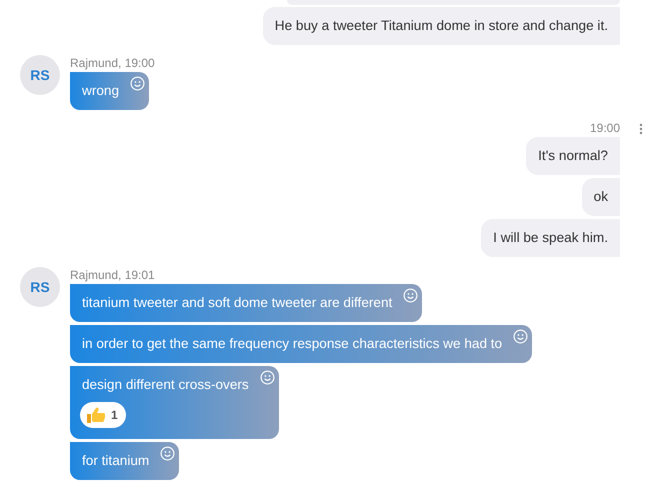  I want to click on message-time: 19:00, so click(605, 128).